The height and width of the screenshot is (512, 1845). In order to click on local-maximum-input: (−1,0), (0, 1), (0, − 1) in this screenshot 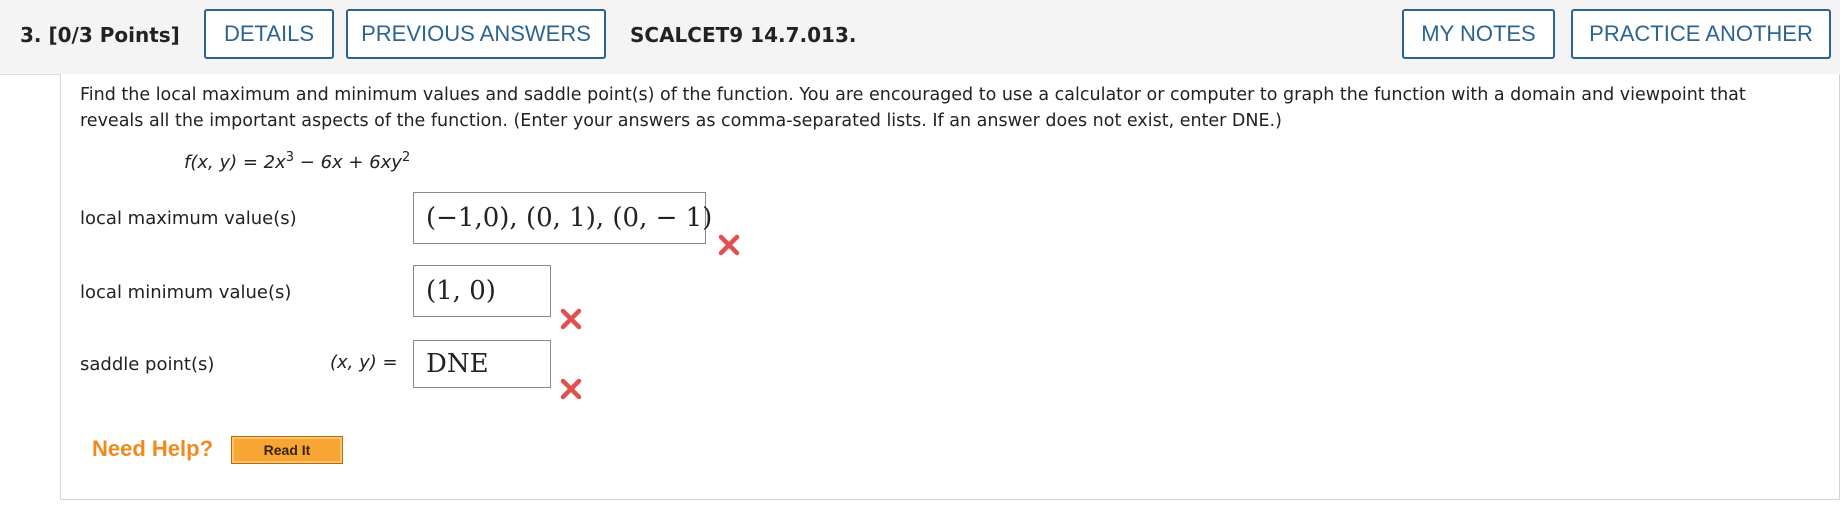, I will do `click(562, 218)`.